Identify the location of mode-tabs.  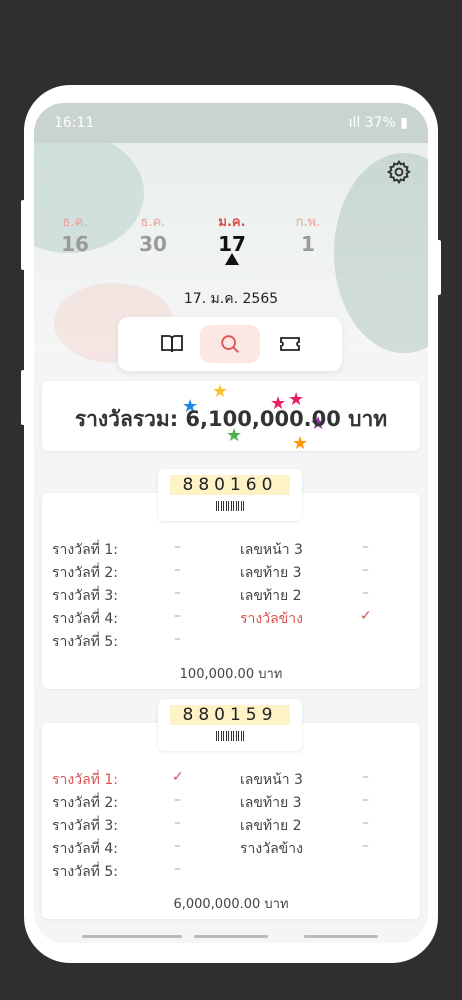
(230, 344).